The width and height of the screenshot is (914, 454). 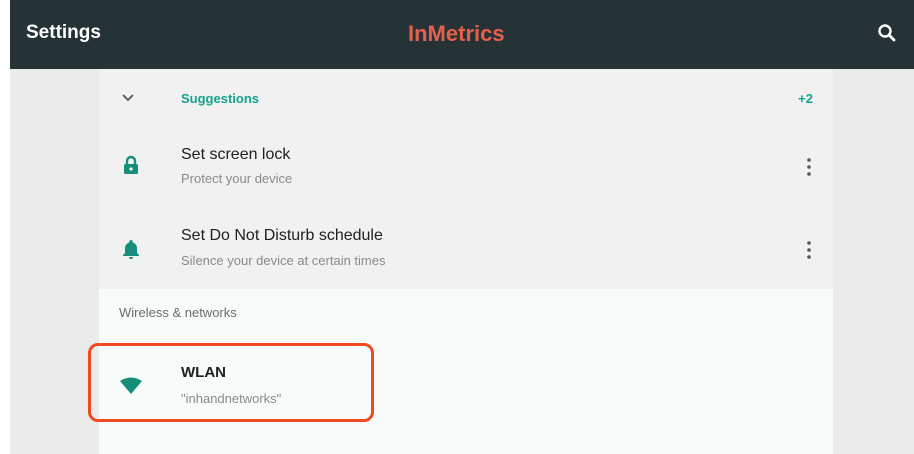 I want to click on section-title: Wireless & networks, so click(x=178, y=312).